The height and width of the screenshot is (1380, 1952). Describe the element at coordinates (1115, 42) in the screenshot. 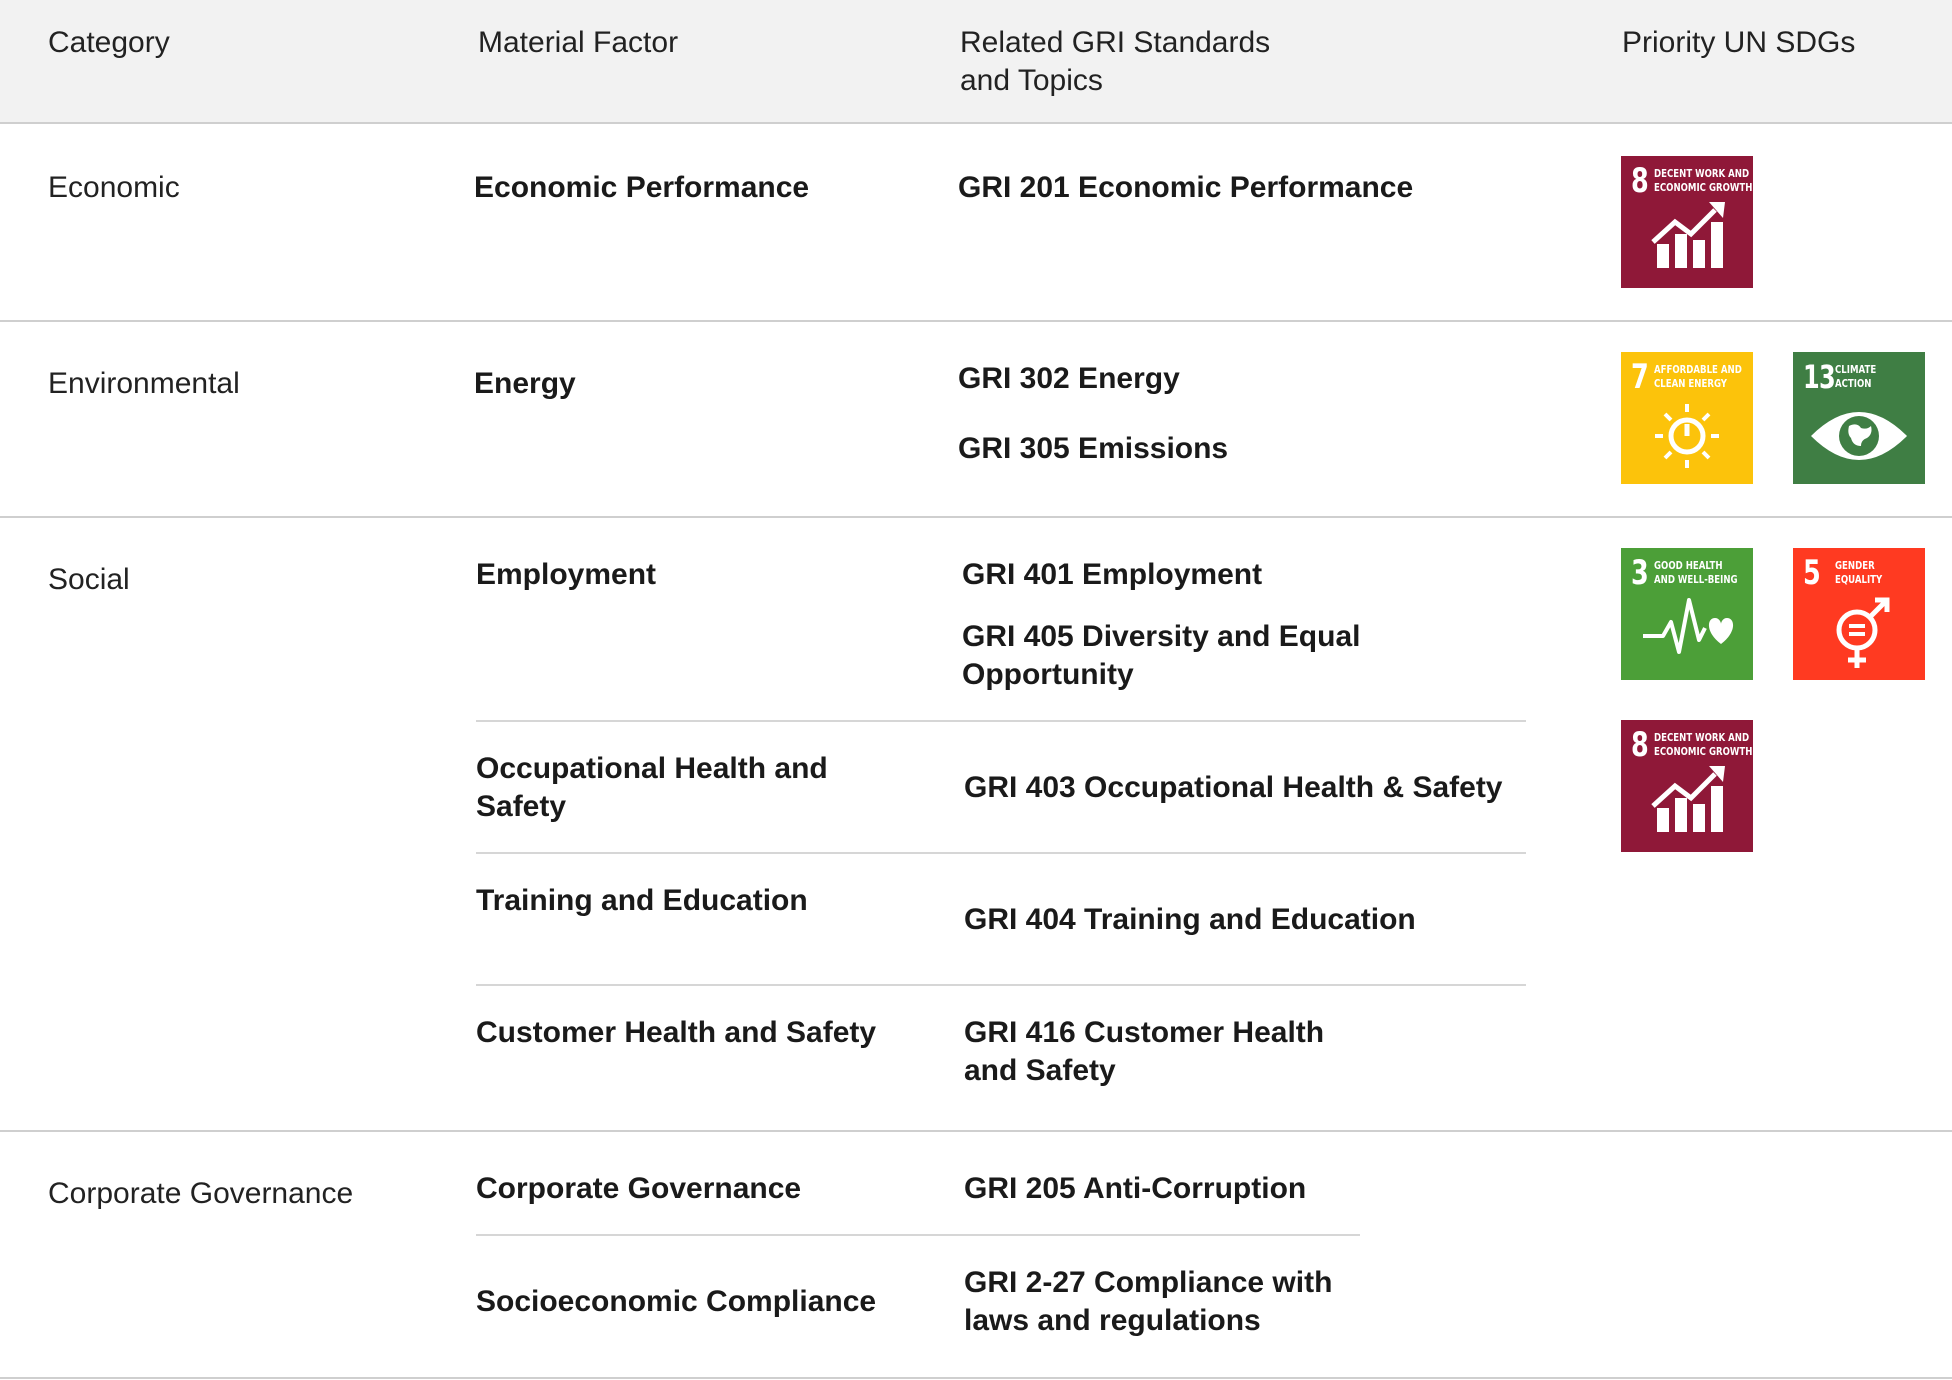

I see `header-gri-line1: Related GRI Standards` at that location.